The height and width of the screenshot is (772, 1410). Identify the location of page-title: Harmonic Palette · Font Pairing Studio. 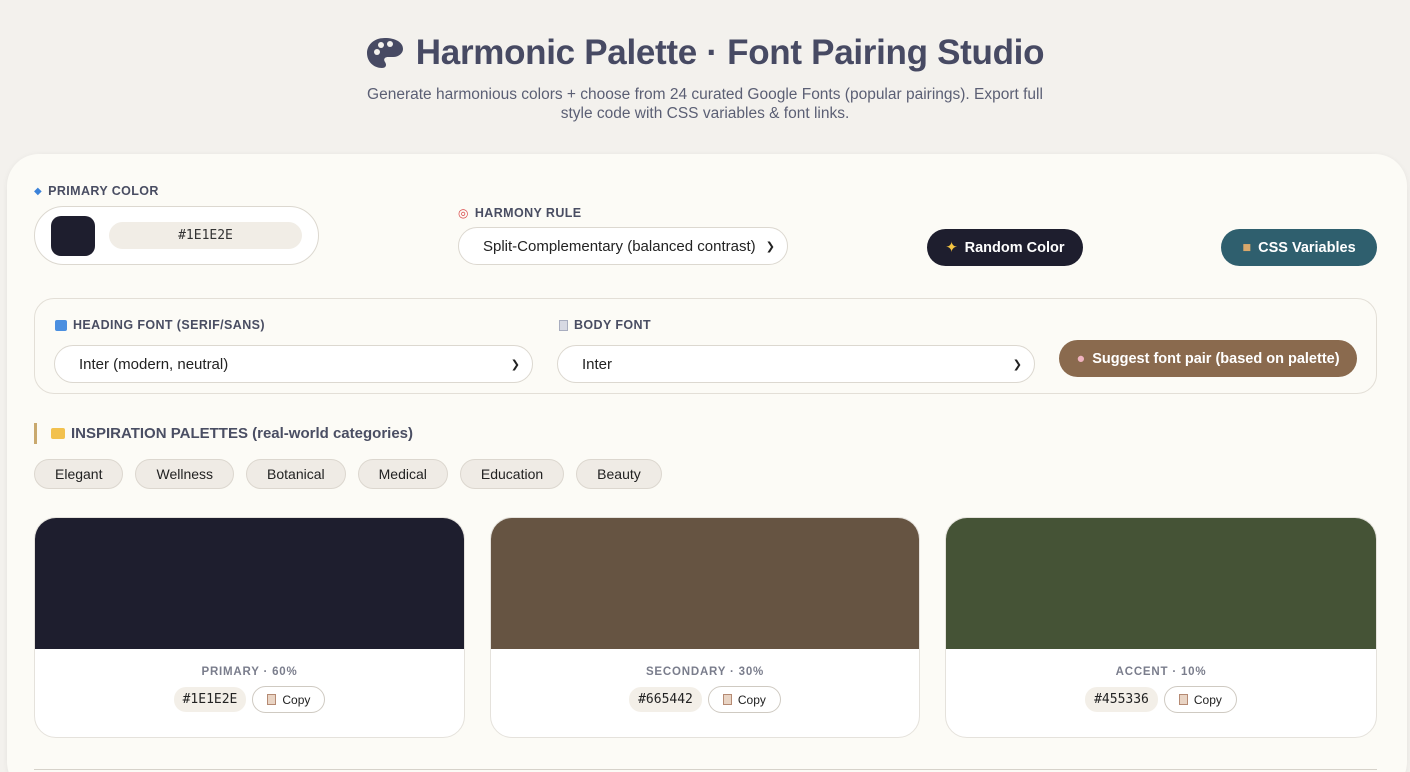
(705, 53).